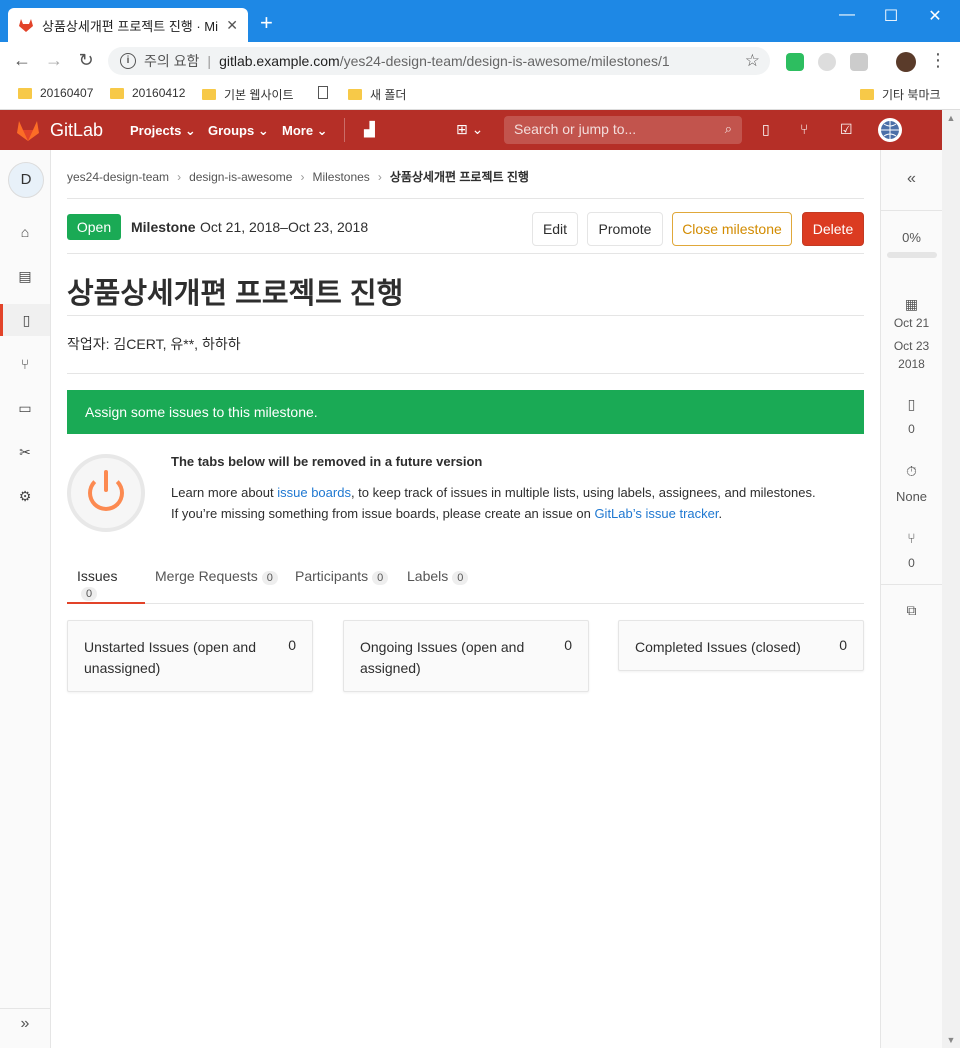 The width and height of the screenshot is (960, 1048). I want to click on bookmark-label: 20160412, so click(159, 93).